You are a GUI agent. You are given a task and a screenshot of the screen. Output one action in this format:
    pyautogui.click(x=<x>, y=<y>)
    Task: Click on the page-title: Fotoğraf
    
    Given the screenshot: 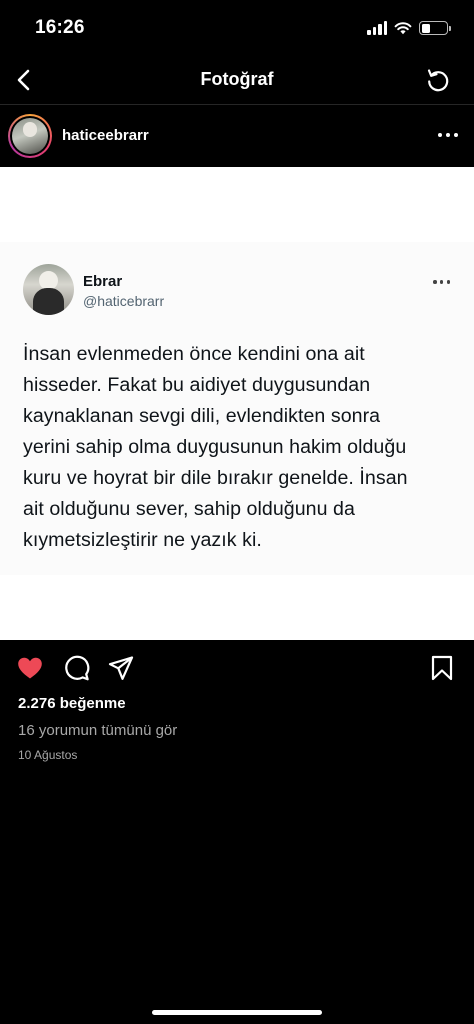 What is the action you would take?
    pyautogui.click(x=237, y=79)
    